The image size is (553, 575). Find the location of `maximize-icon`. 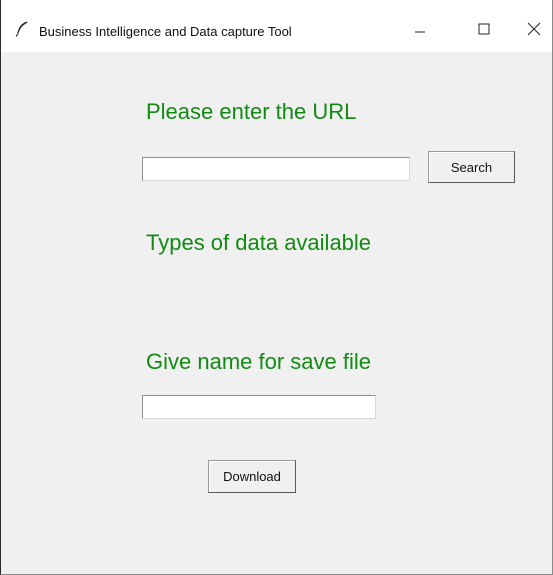

maximize-icon is located at coordinates (484, 31).